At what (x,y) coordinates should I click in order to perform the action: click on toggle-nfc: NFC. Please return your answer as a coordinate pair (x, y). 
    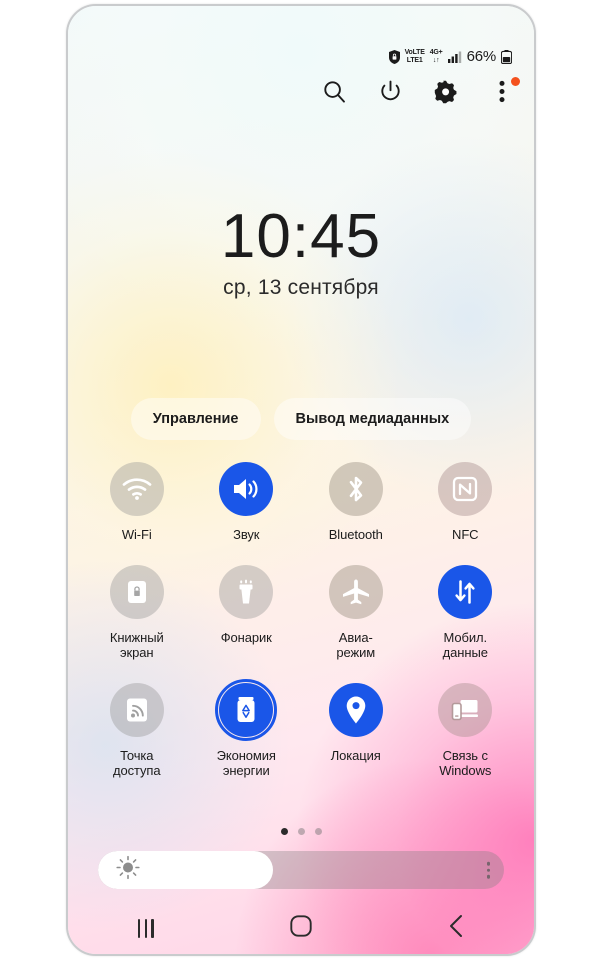
    Looking at the image, I should click on (466, 500).